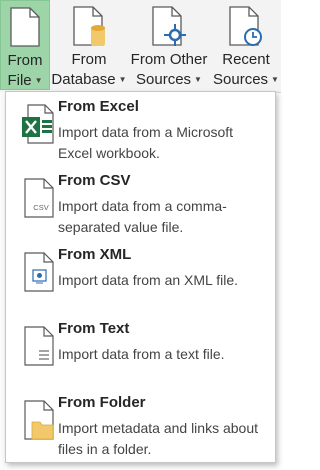  I want to click on recent-sources-button: Recent Sources ▼, so click(246, 45).